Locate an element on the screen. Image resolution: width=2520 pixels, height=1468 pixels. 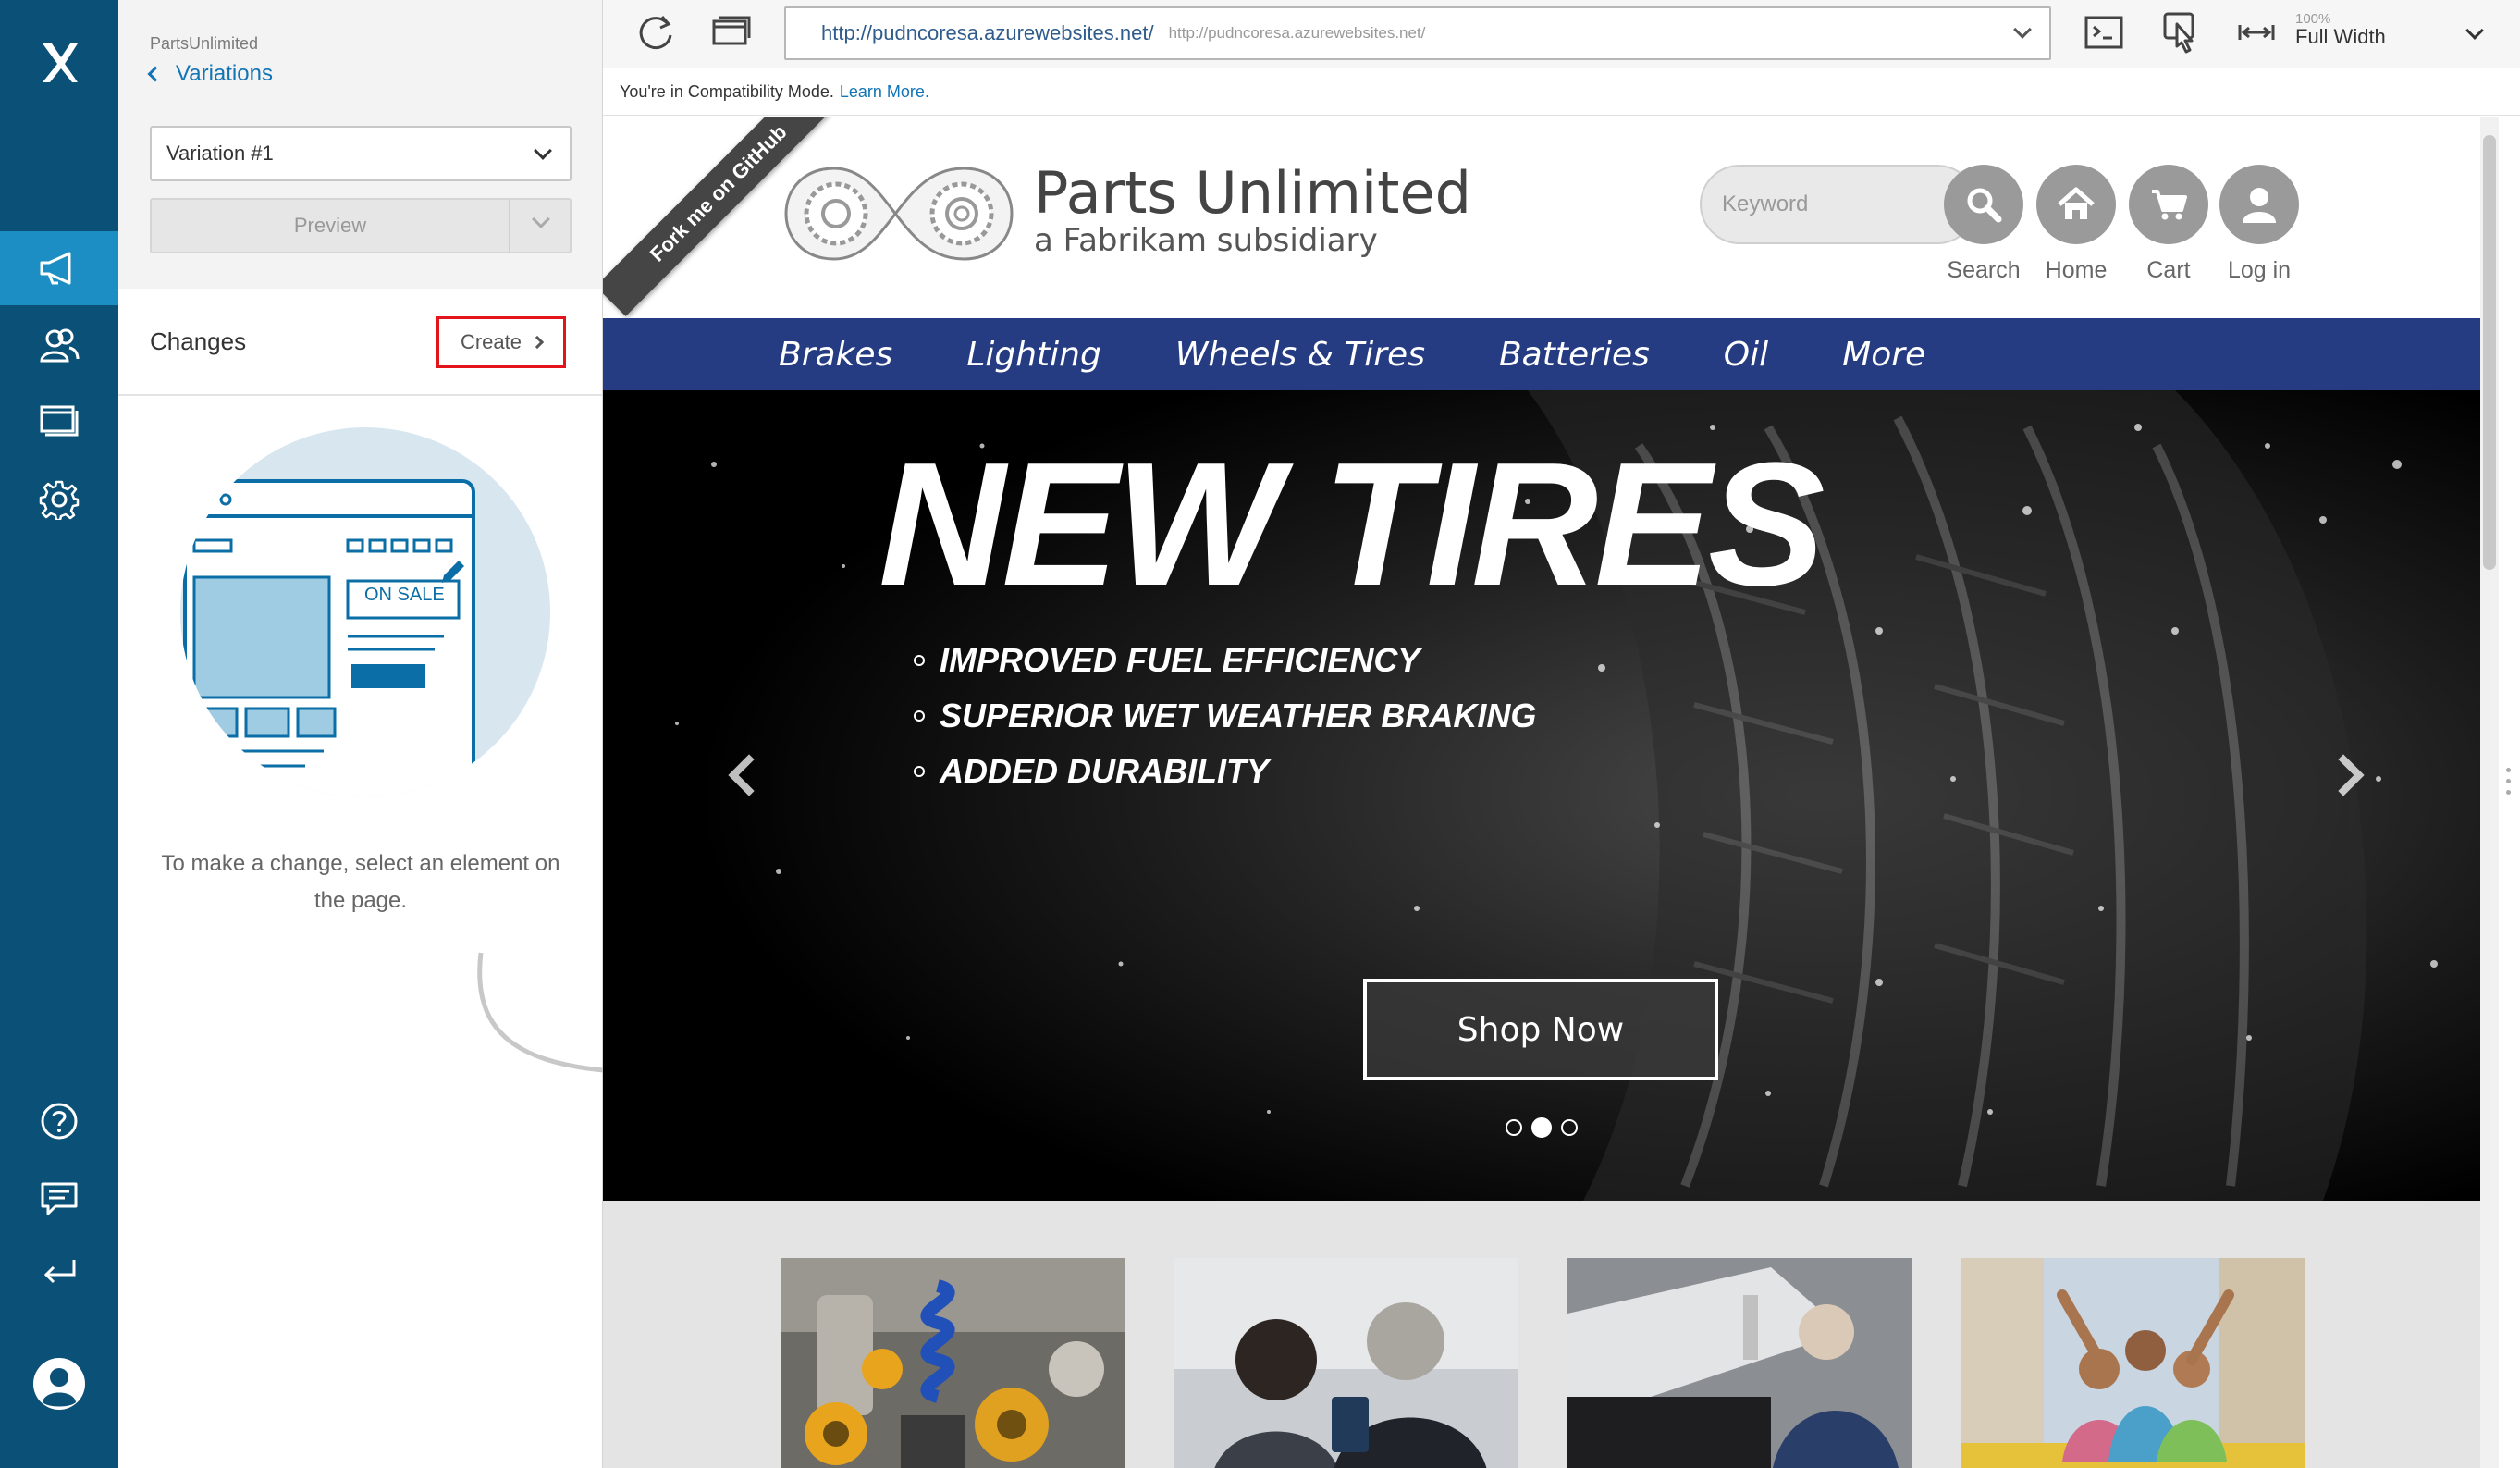
hero-bullet: SUPERIOR WET WEATHER BRAKING is located at coordinates (1225, 716).